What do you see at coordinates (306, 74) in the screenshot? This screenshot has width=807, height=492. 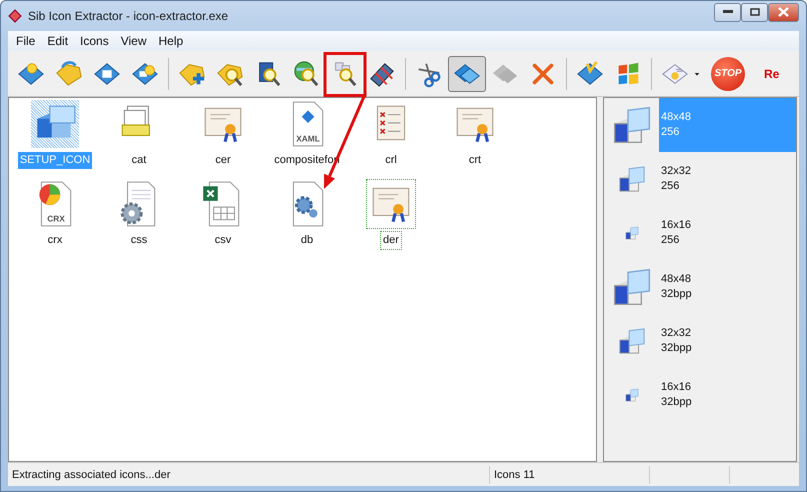 I see `globe-search-icon` at bounding box center [306, 74].